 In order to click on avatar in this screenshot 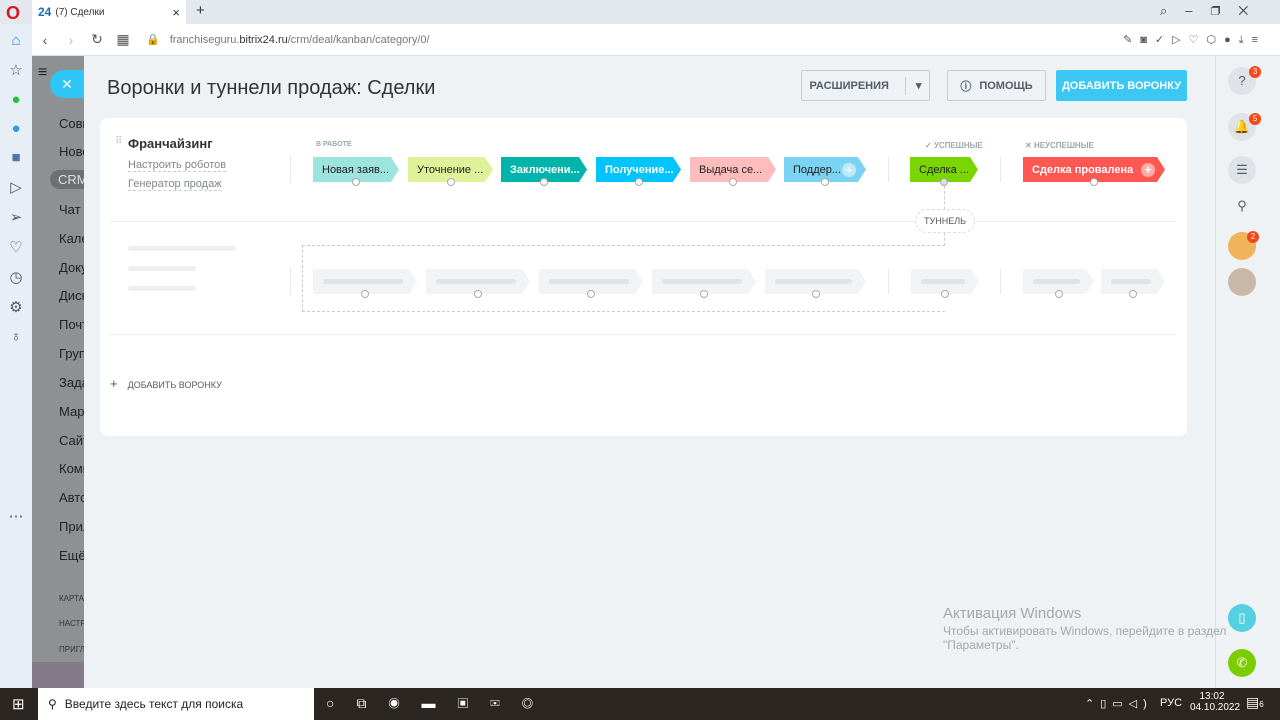, I will do `click(1242, 282)`.